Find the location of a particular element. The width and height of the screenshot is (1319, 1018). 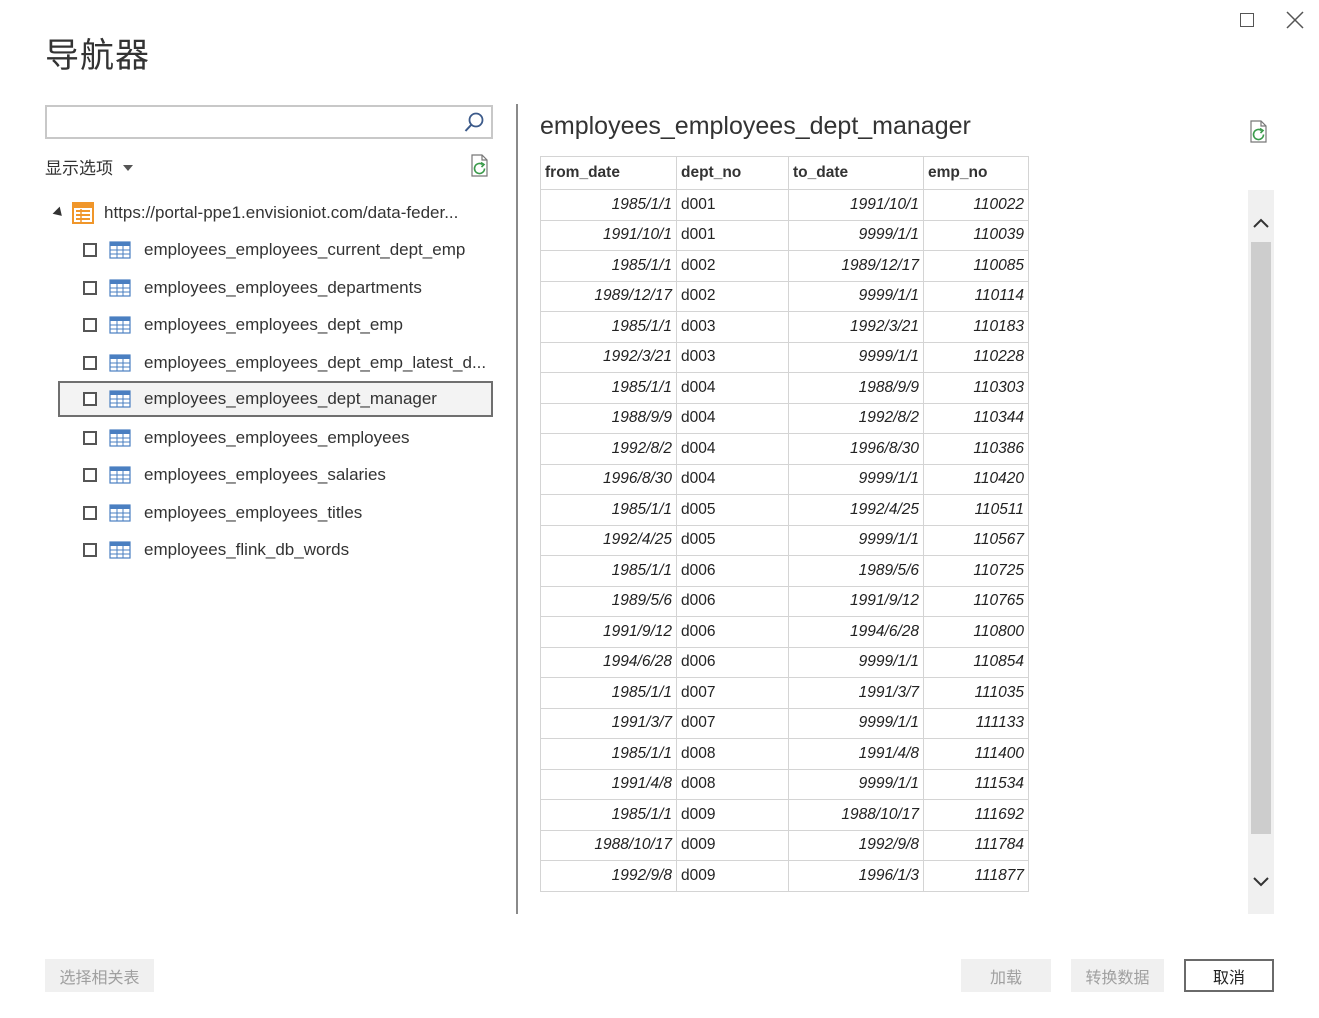

table-row: 1992/4/25 d005 9999/1/1 110567 is located at coordinates (784, 540).